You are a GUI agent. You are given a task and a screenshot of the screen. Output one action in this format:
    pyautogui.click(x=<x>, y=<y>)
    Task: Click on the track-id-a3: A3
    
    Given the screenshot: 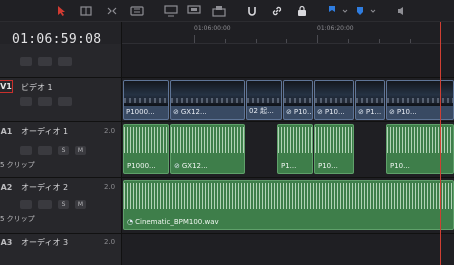 What is the action you would take?
    pyautogui.click(x=6, y=242)
    